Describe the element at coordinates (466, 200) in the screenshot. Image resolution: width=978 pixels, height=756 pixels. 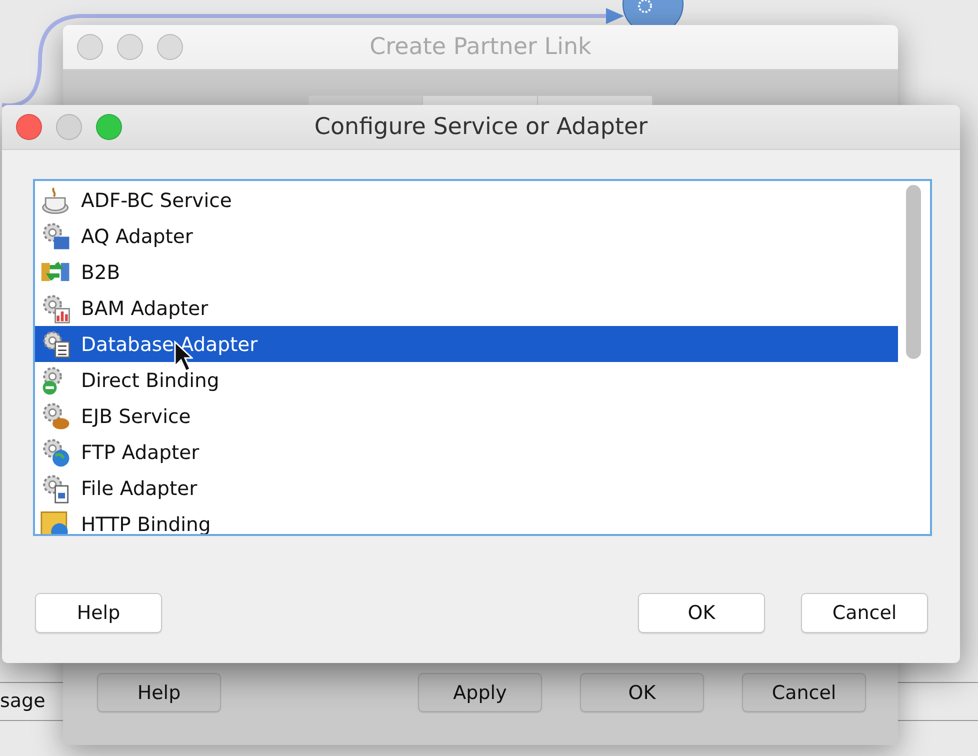
I see `list-item: ADF-BC Service` at that location.